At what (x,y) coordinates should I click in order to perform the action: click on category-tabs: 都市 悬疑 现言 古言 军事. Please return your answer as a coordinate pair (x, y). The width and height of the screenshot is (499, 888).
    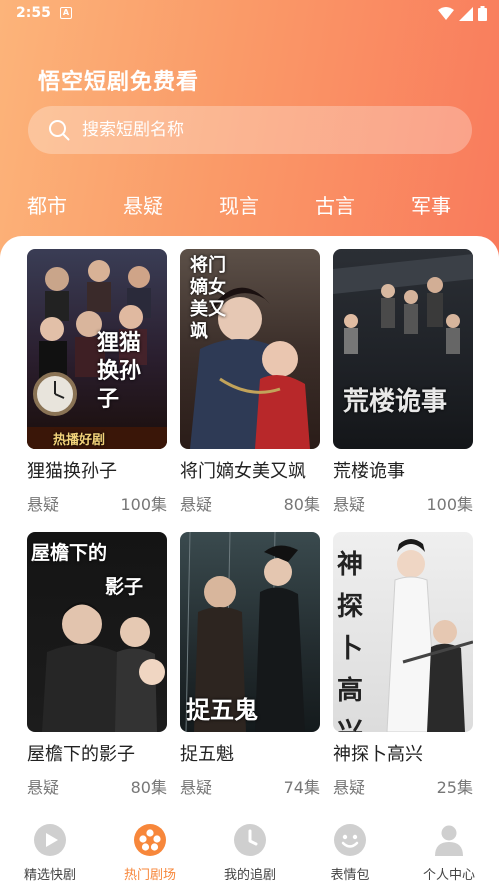
    Looking at the image, I should click on (249, 207).